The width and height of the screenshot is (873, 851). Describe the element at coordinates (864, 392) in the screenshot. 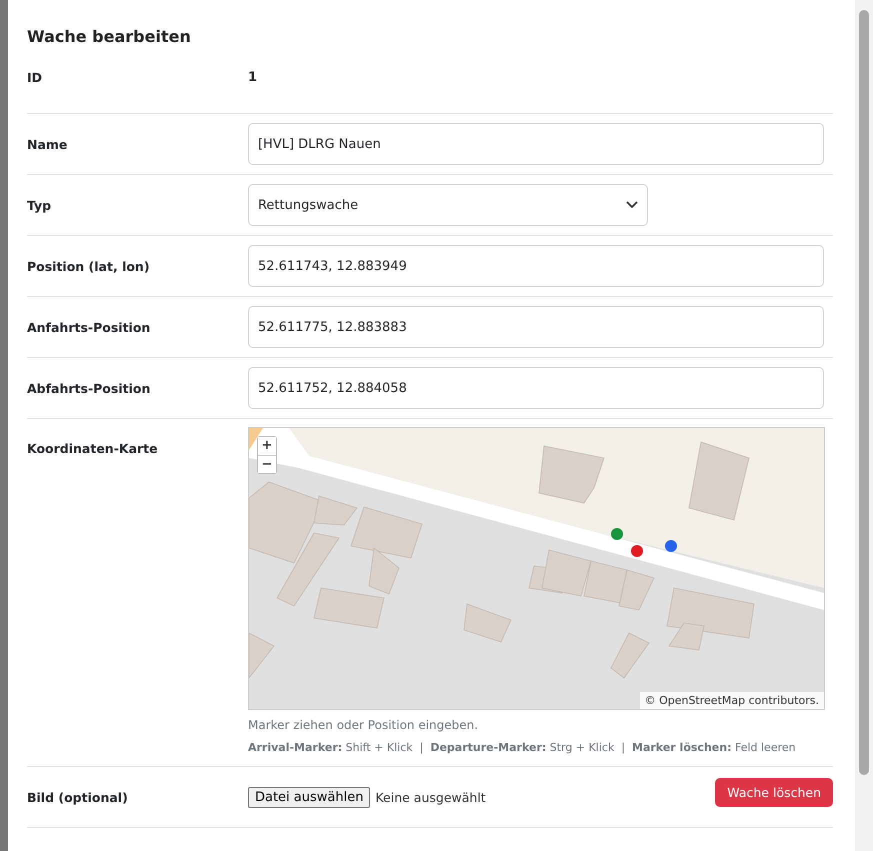

I see `scrollbar-thumb` at that location.